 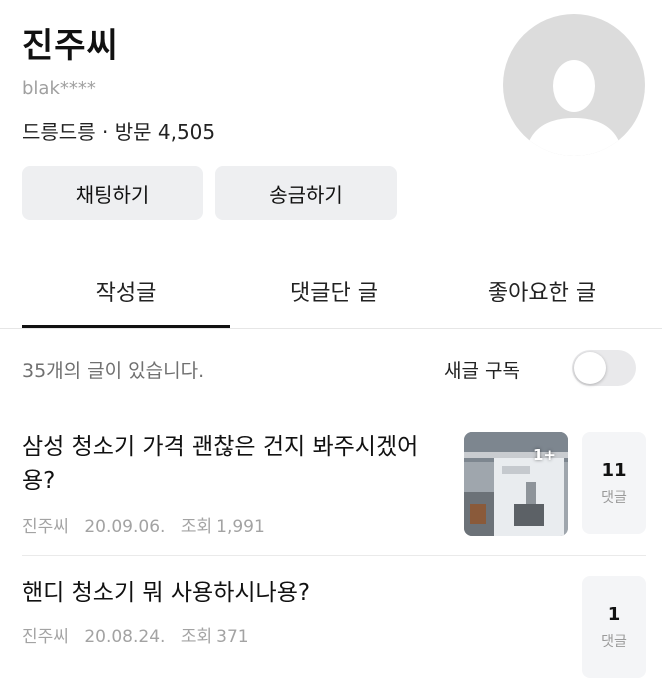 I want to click on profile-meta: 드릉드릉 · 방문 4,505, so click(x=118, y=130).